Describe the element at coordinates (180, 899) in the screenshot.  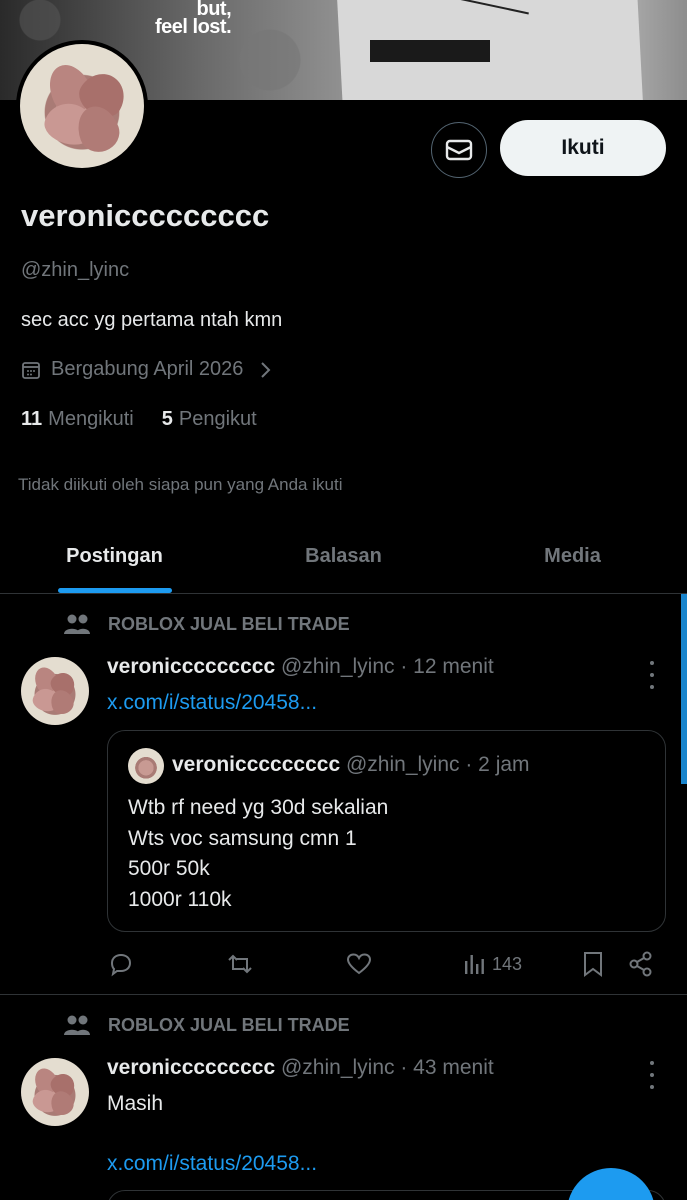
I see `quote-line: 1000r 110k` at that location.